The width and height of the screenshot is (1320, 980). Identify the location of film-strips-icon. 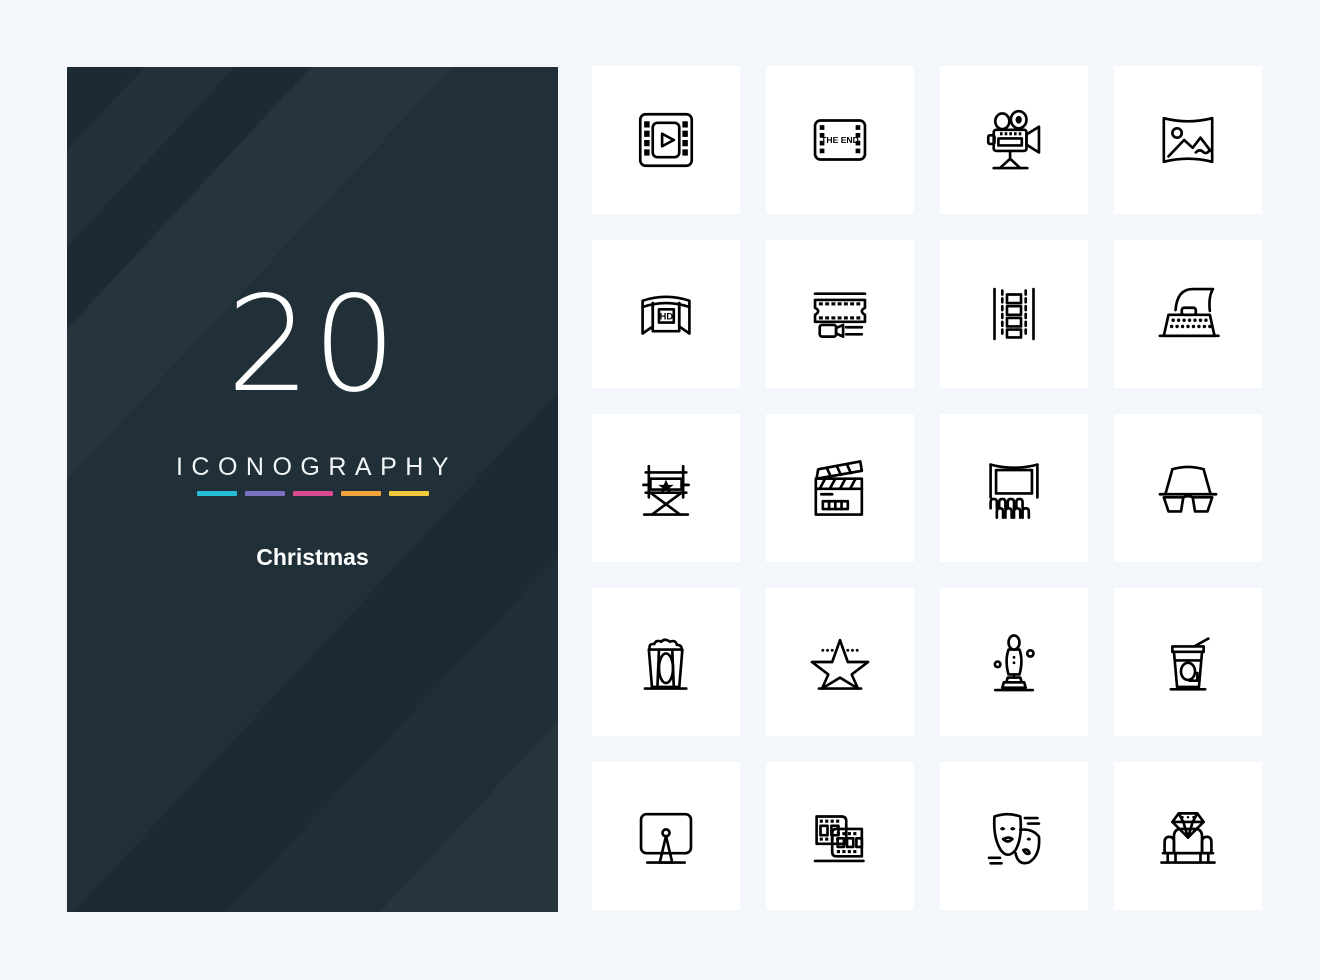
(839, 839).